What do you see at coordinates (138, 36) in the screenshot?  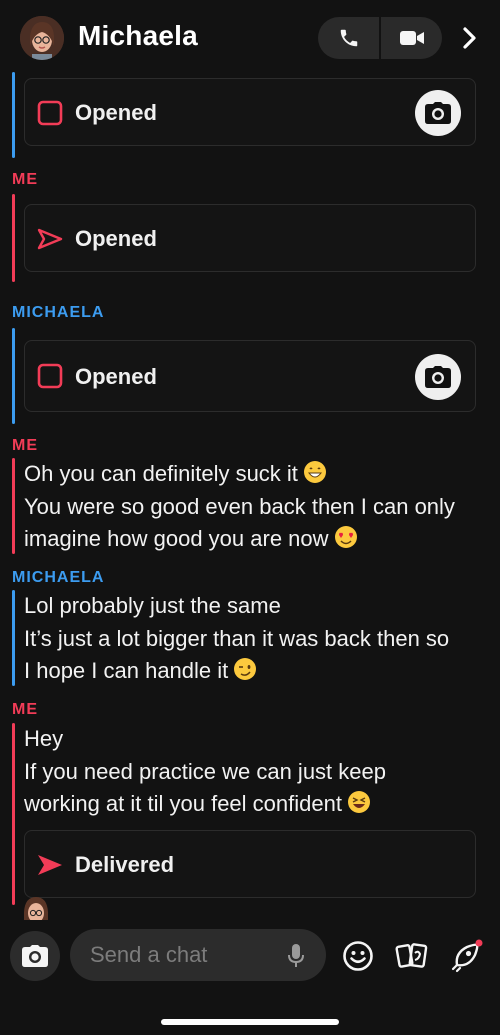 I see `contact-name: Michaela` at bounding box center [138, 36].